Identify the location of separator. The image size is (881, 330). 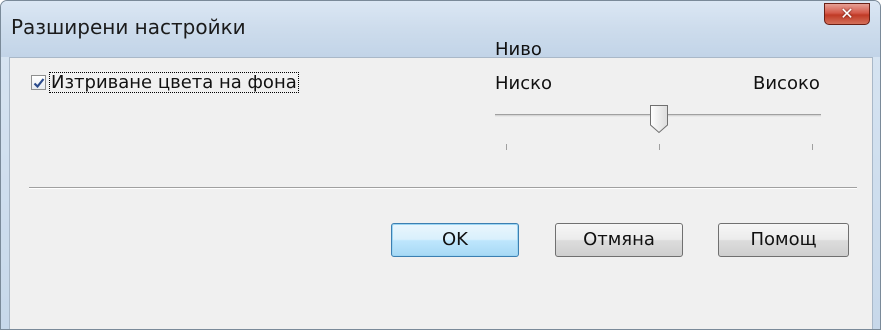
(443, 188).